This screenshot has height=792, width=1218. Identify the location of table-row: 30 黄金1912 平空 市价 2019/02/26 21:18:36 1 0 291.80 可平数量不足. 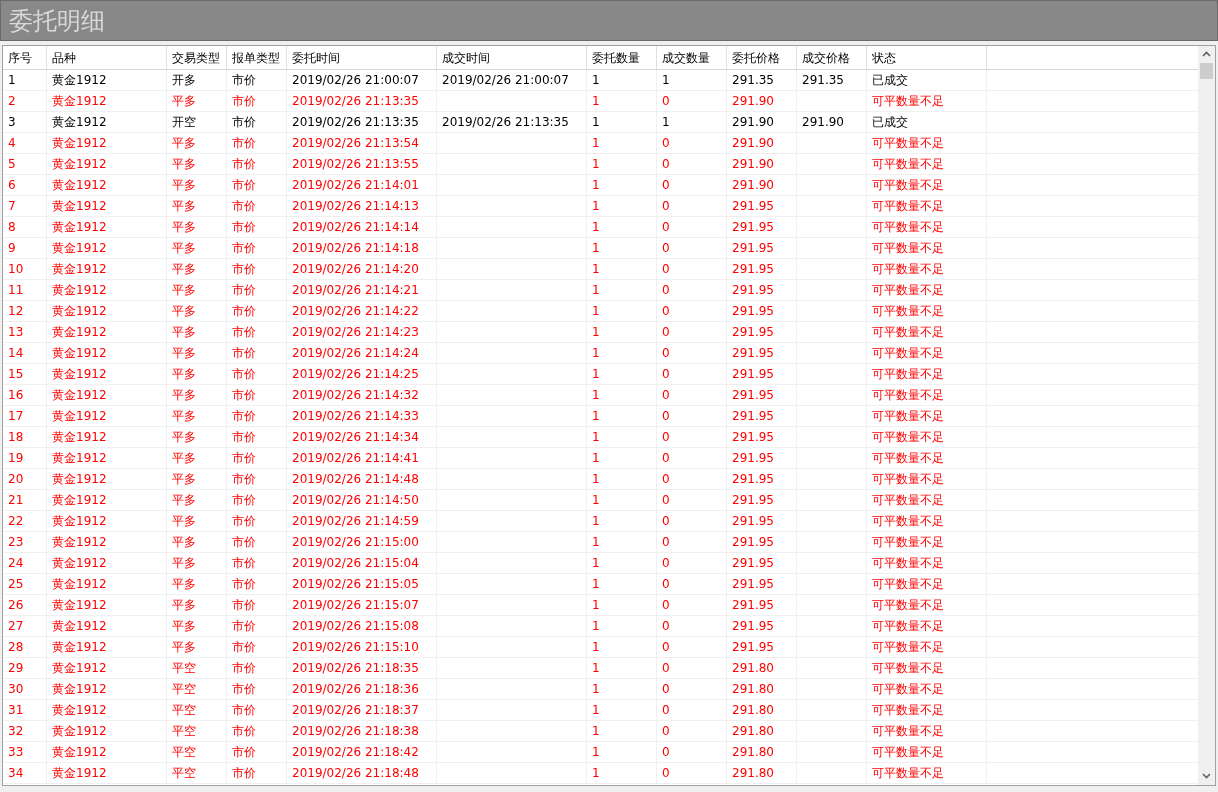
(600, 689).